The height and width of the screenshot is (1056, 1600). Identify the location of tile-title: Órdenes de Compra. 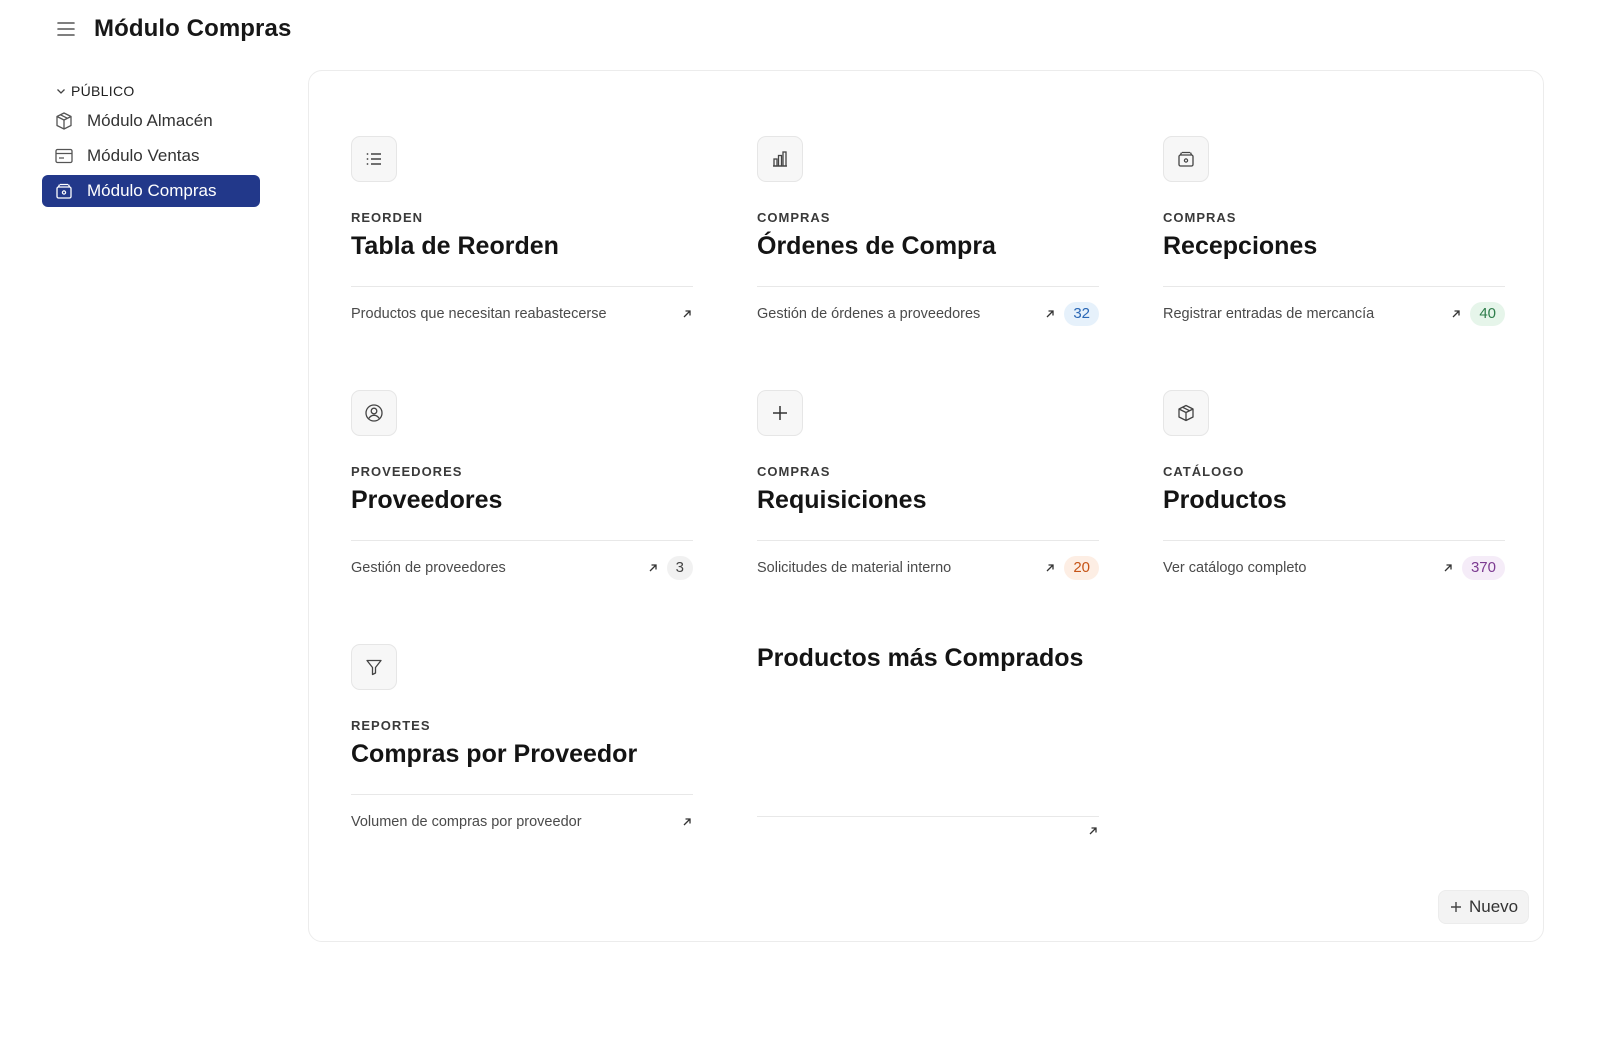
(876, 246).